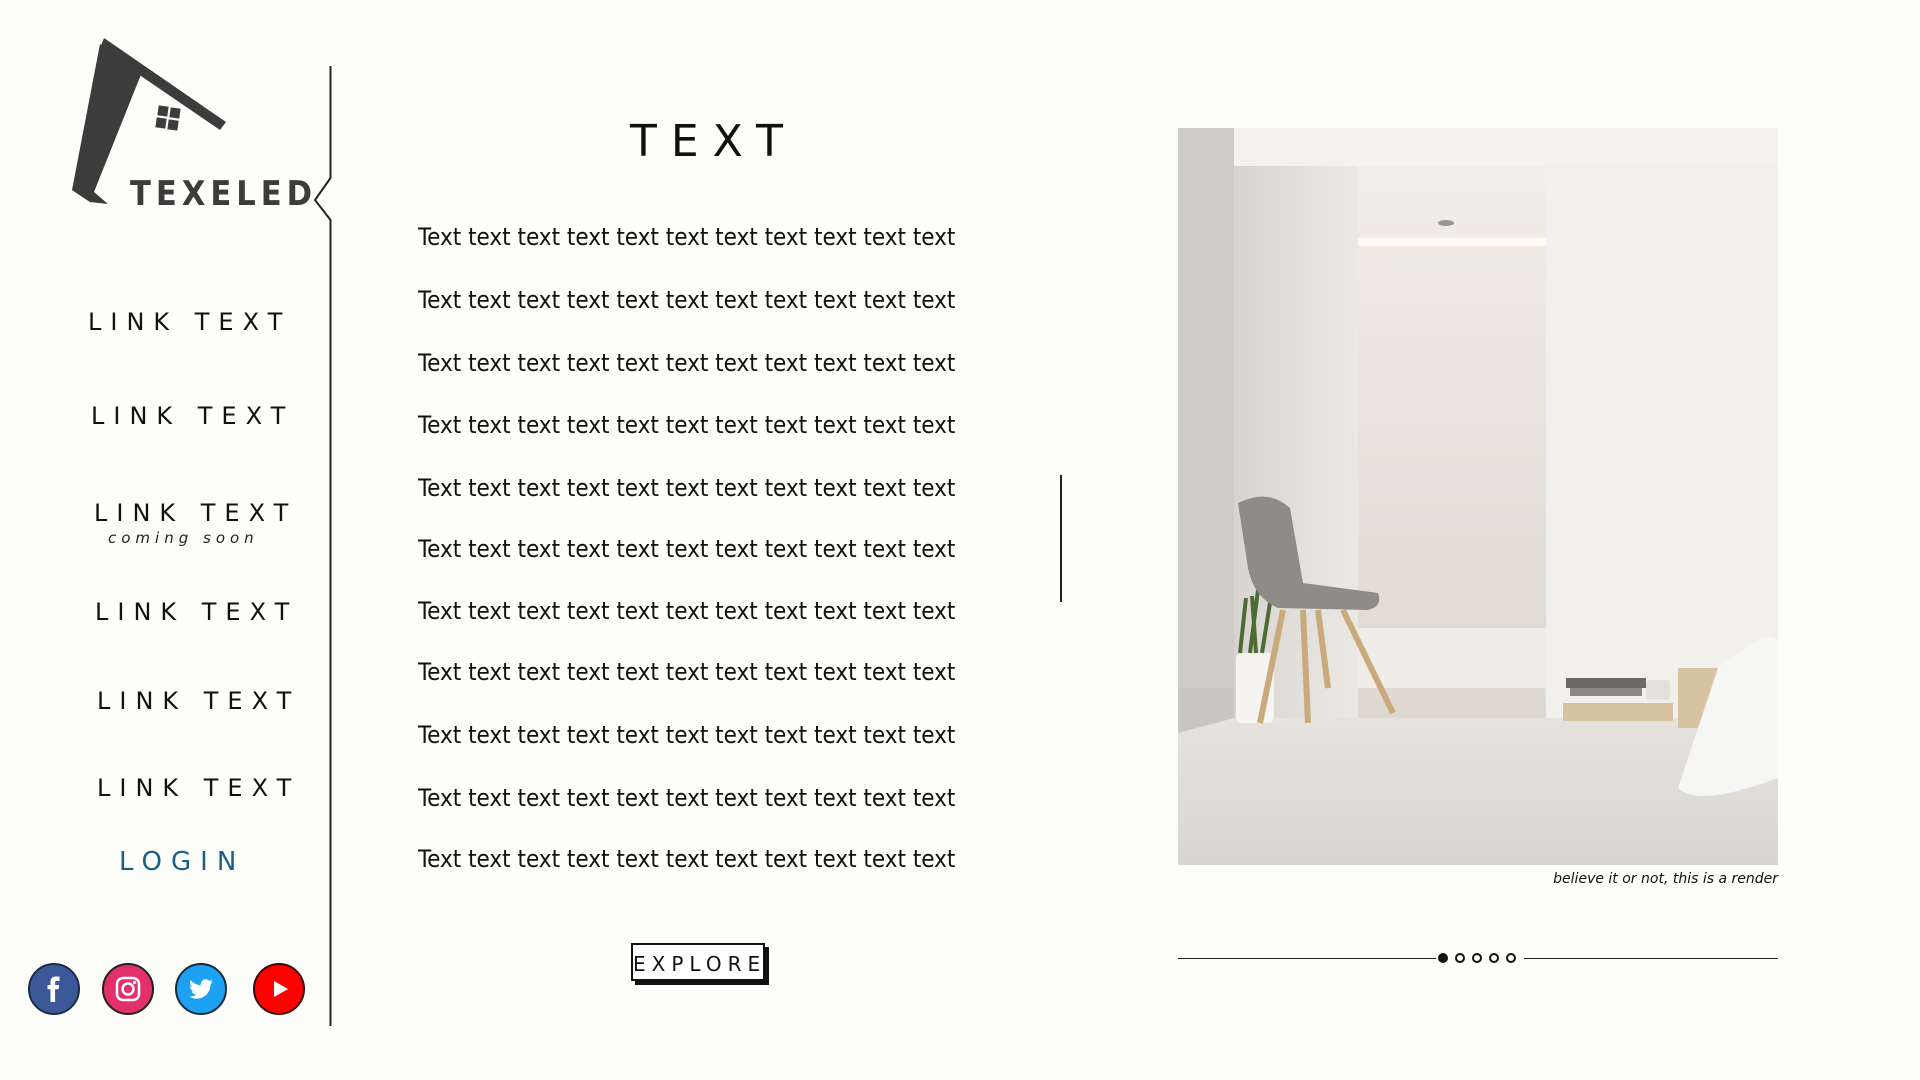 Image resolution: width=1920 pixels, height=1080 pixels. Describe the element at coordinates (192, 416) in the screenshot. I see `nav-link-2: LINK TEXT` at that location.